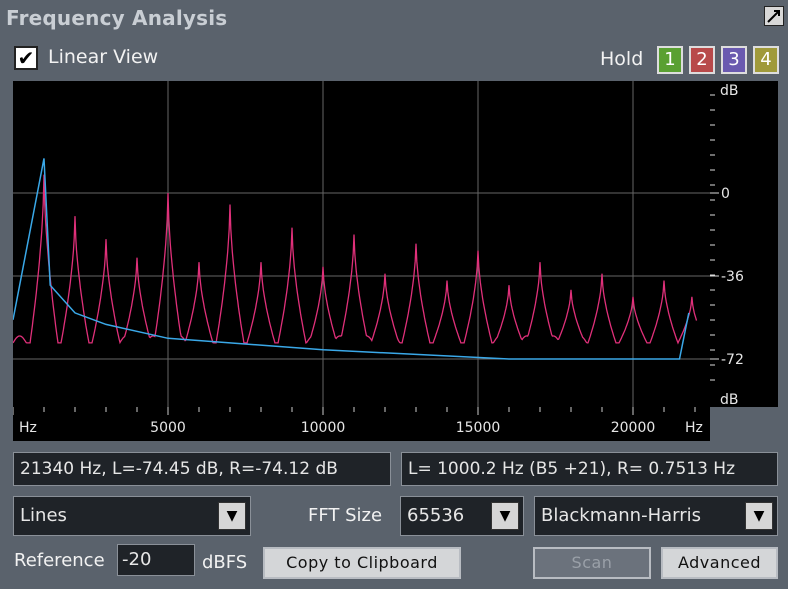 Image resolution: width=788 pixels, height=589 pixels. What do you see at coordinates (766, 60) in the screenshot?
I see `hold-button-4: 4` at bounding box center [766, 60].